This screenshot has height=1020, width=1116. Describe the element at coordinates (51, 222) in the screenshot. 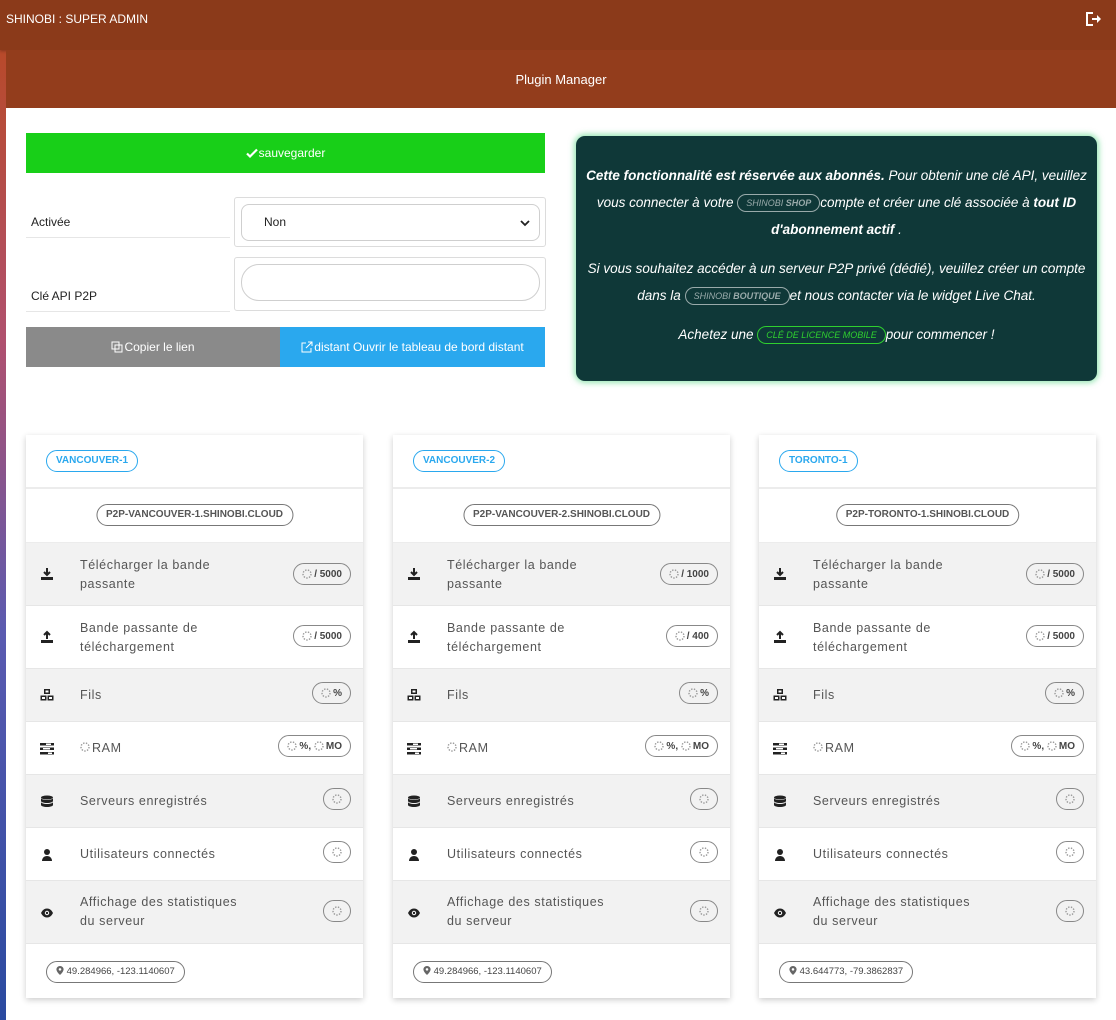

I see `activated-label: Activée` at that location.